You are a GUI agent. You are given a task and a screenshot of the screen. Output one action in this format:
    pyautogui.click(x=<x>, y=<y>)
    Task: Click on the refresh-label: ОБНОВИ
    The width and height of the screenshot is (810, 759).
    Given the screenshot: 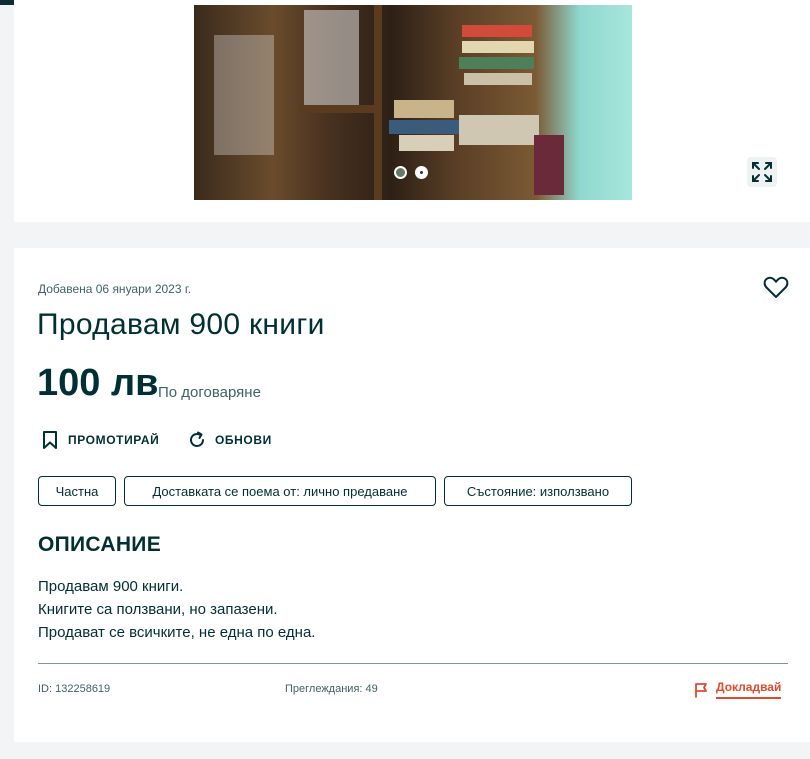 What is the action you would take?
    pyautogui.click(x=243, y=440)
    